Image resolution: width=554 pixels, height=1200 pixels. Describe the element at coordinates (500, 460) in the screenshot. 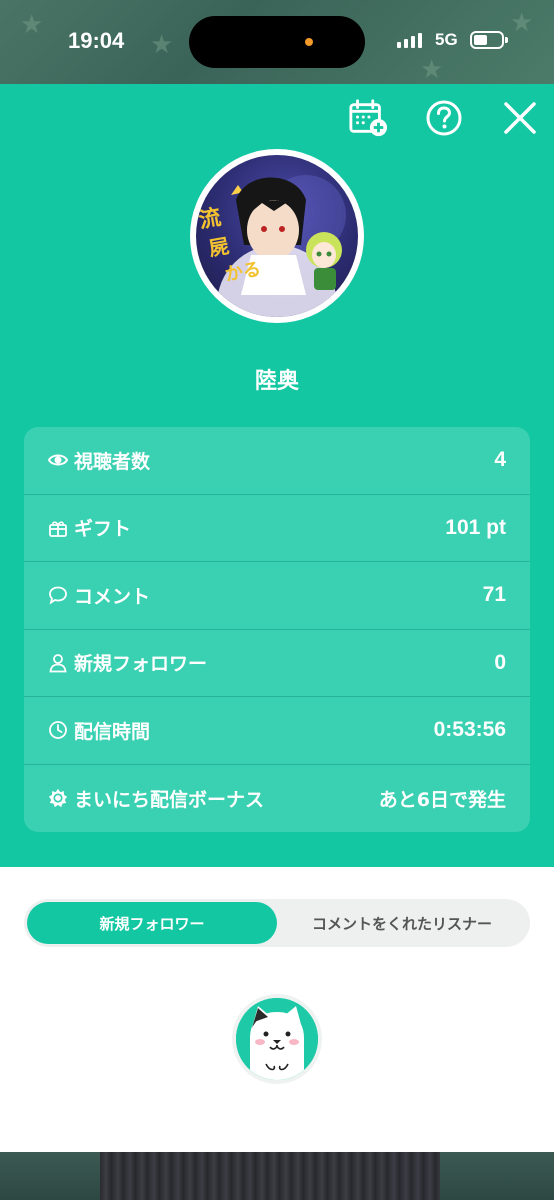

I see `stat-value-viewers: 4` at that location.